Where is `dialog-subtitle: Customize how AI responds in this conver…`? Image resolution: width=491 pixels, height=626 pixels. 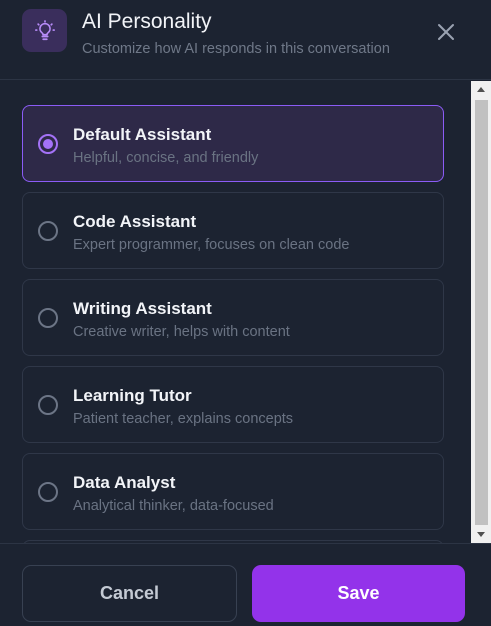 dialog-subtitle: Customize how AI responds in this conver… is located at coordinates (236, 49).